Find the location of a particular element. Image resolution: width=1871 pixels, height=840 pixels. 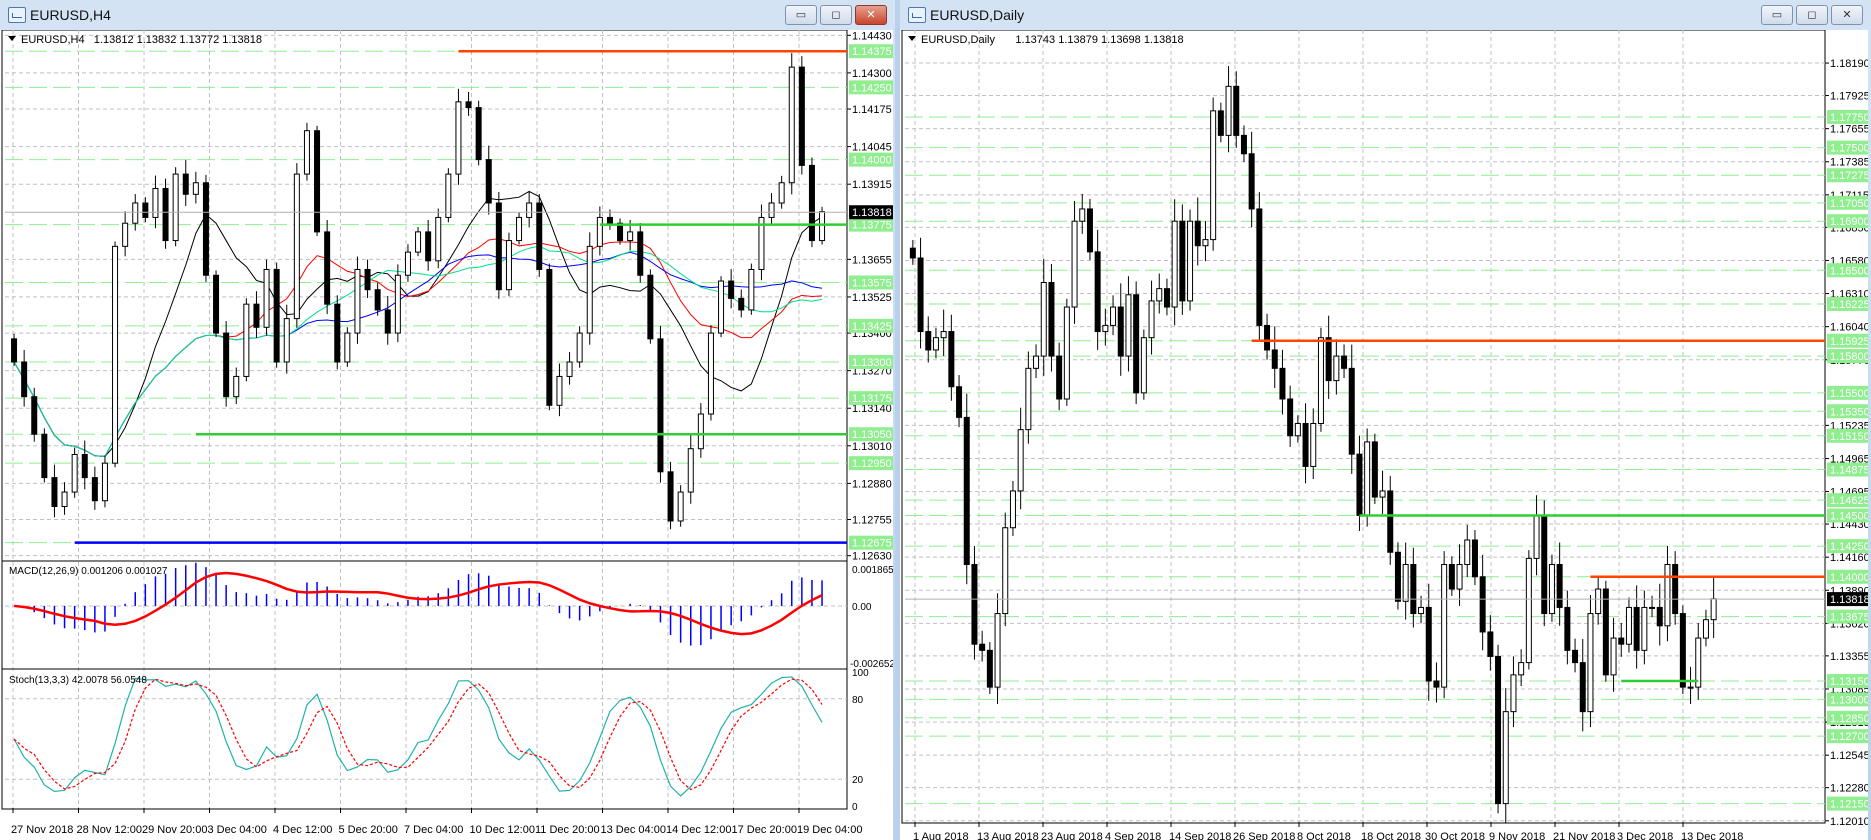

macd-zero-label: 0.00 is located at coordinates (862, 607).